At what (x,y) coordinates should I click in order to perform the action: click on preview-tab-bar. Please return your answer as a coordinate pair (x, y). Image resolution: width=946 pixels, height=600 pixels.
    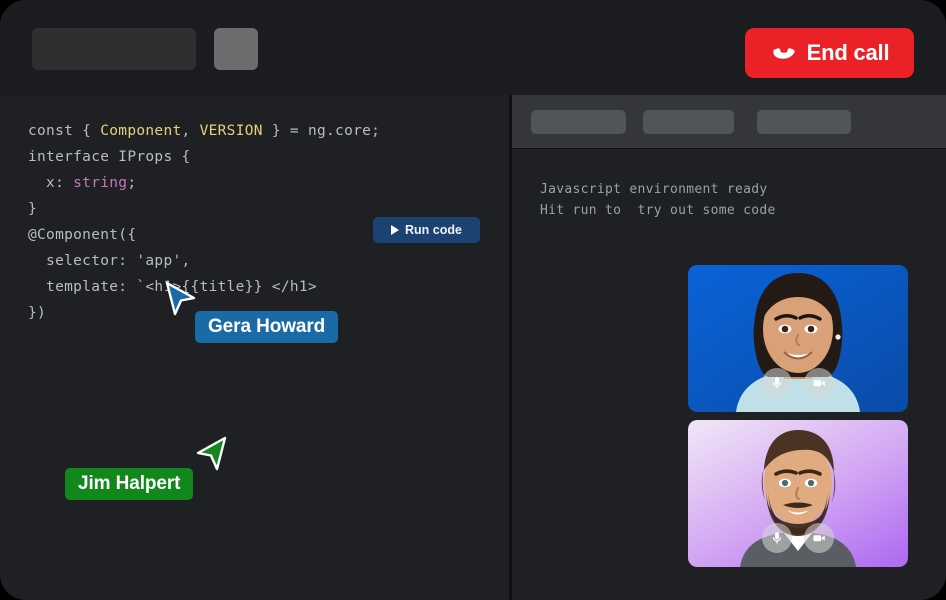
    Looking at the image, I should click on (729, 122).